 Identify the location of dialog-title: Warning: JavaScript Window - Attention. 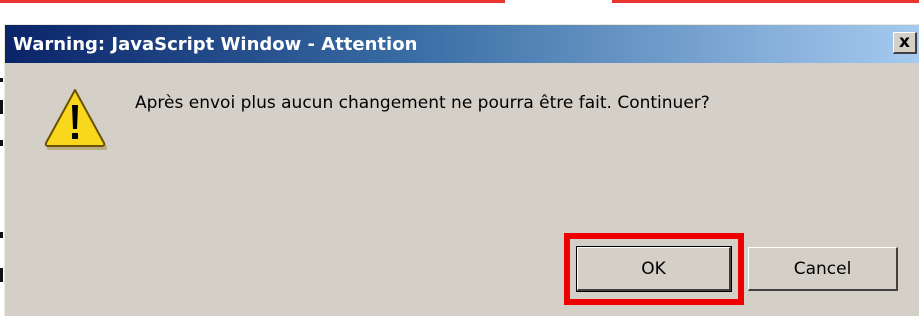
(215, 44).